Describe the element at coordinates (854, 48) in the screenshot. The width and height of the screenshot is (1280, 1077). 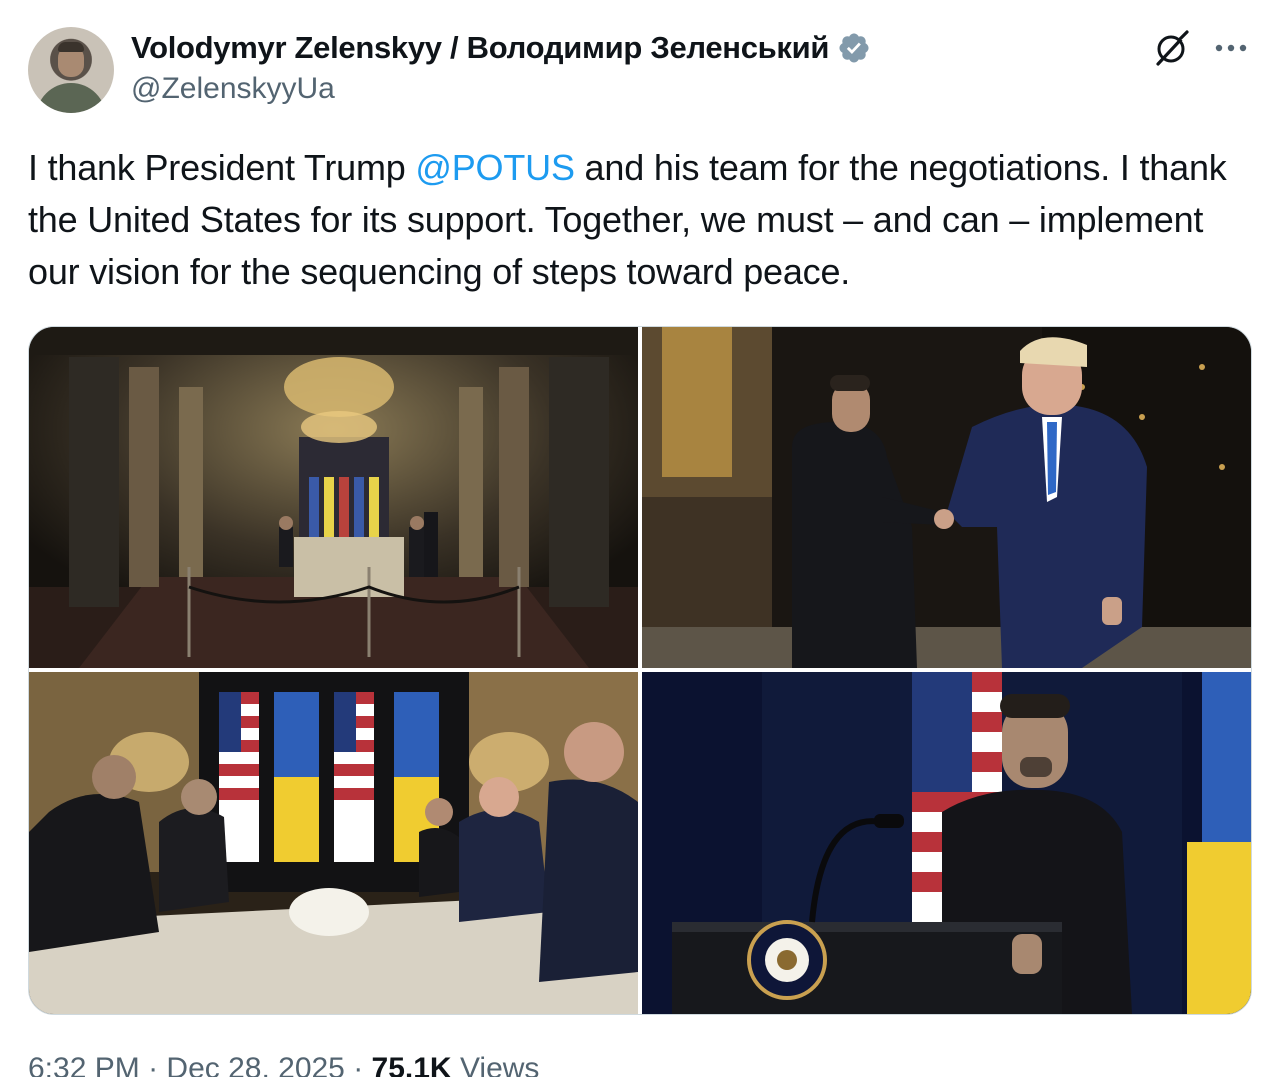
I see `verified-badge-icon` at that location.